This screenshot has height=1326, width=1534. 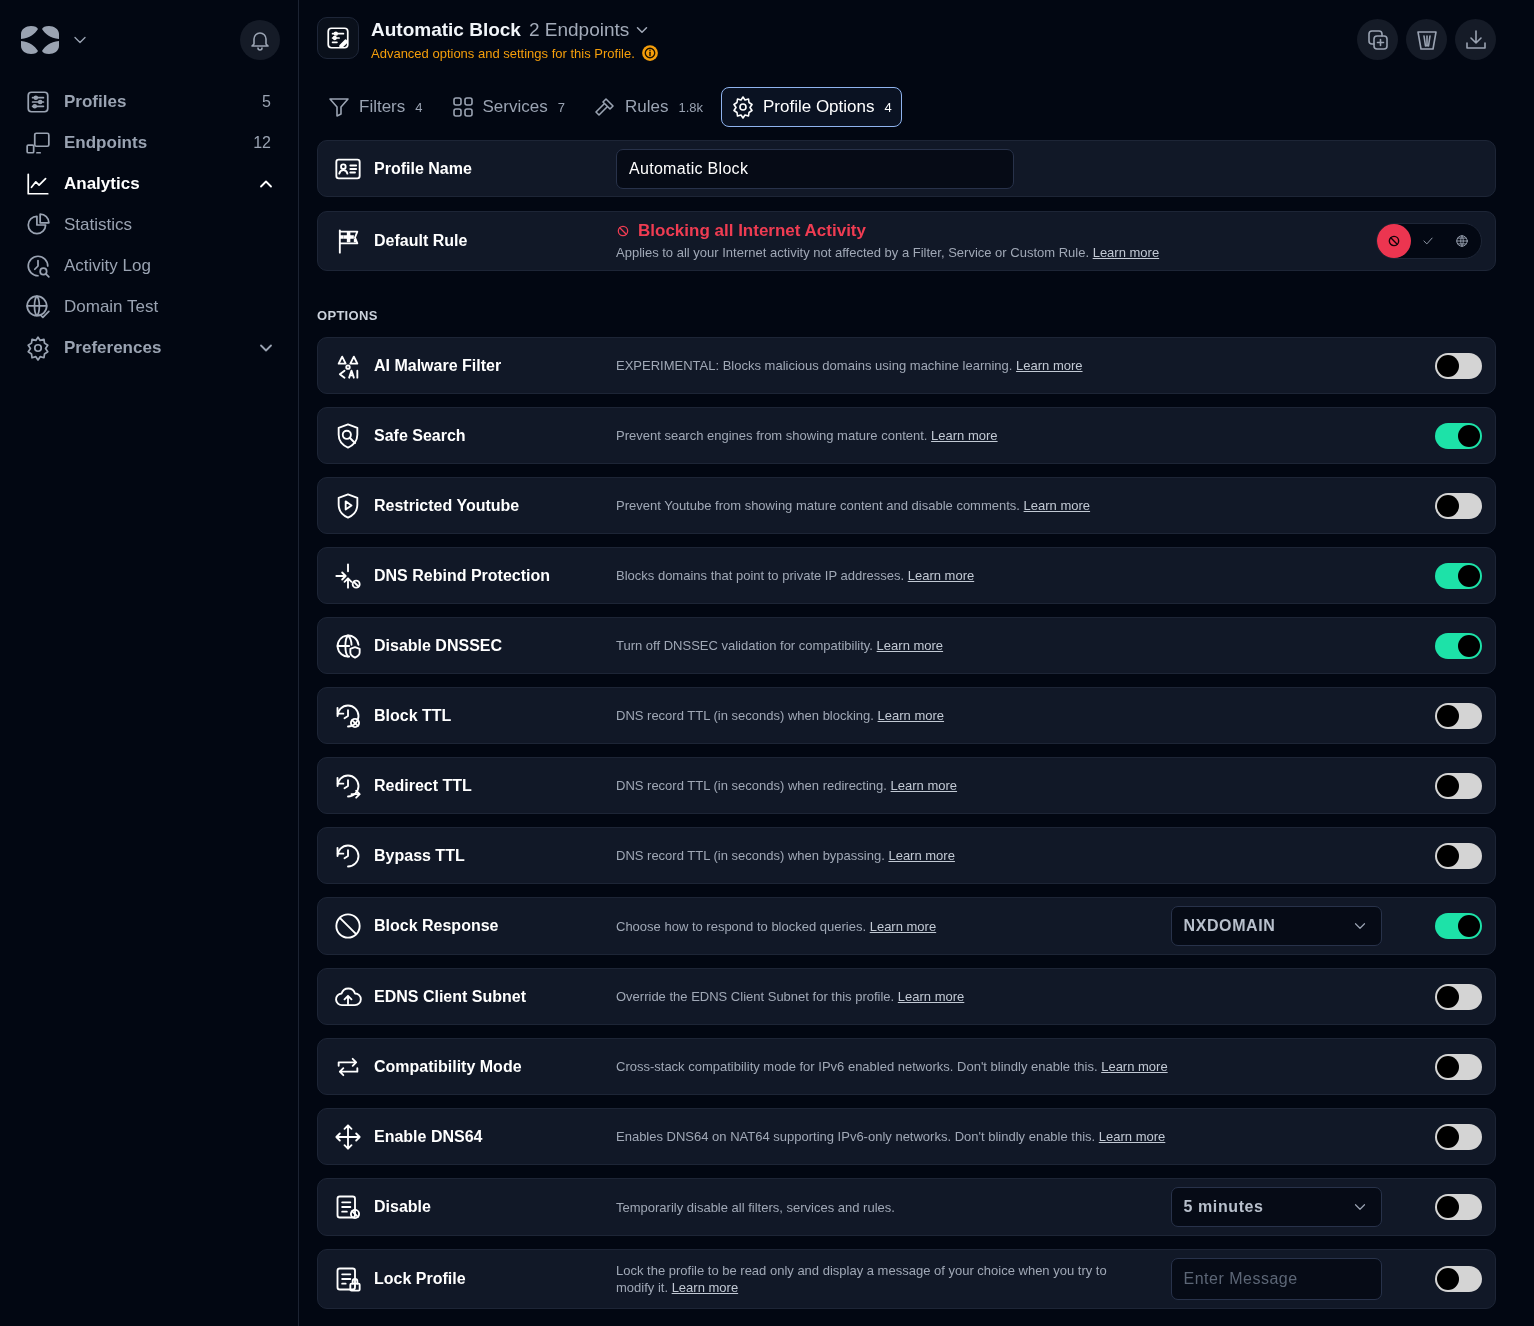 I want to click on message-field: Enter Message, so click(x=1276, y=1279).